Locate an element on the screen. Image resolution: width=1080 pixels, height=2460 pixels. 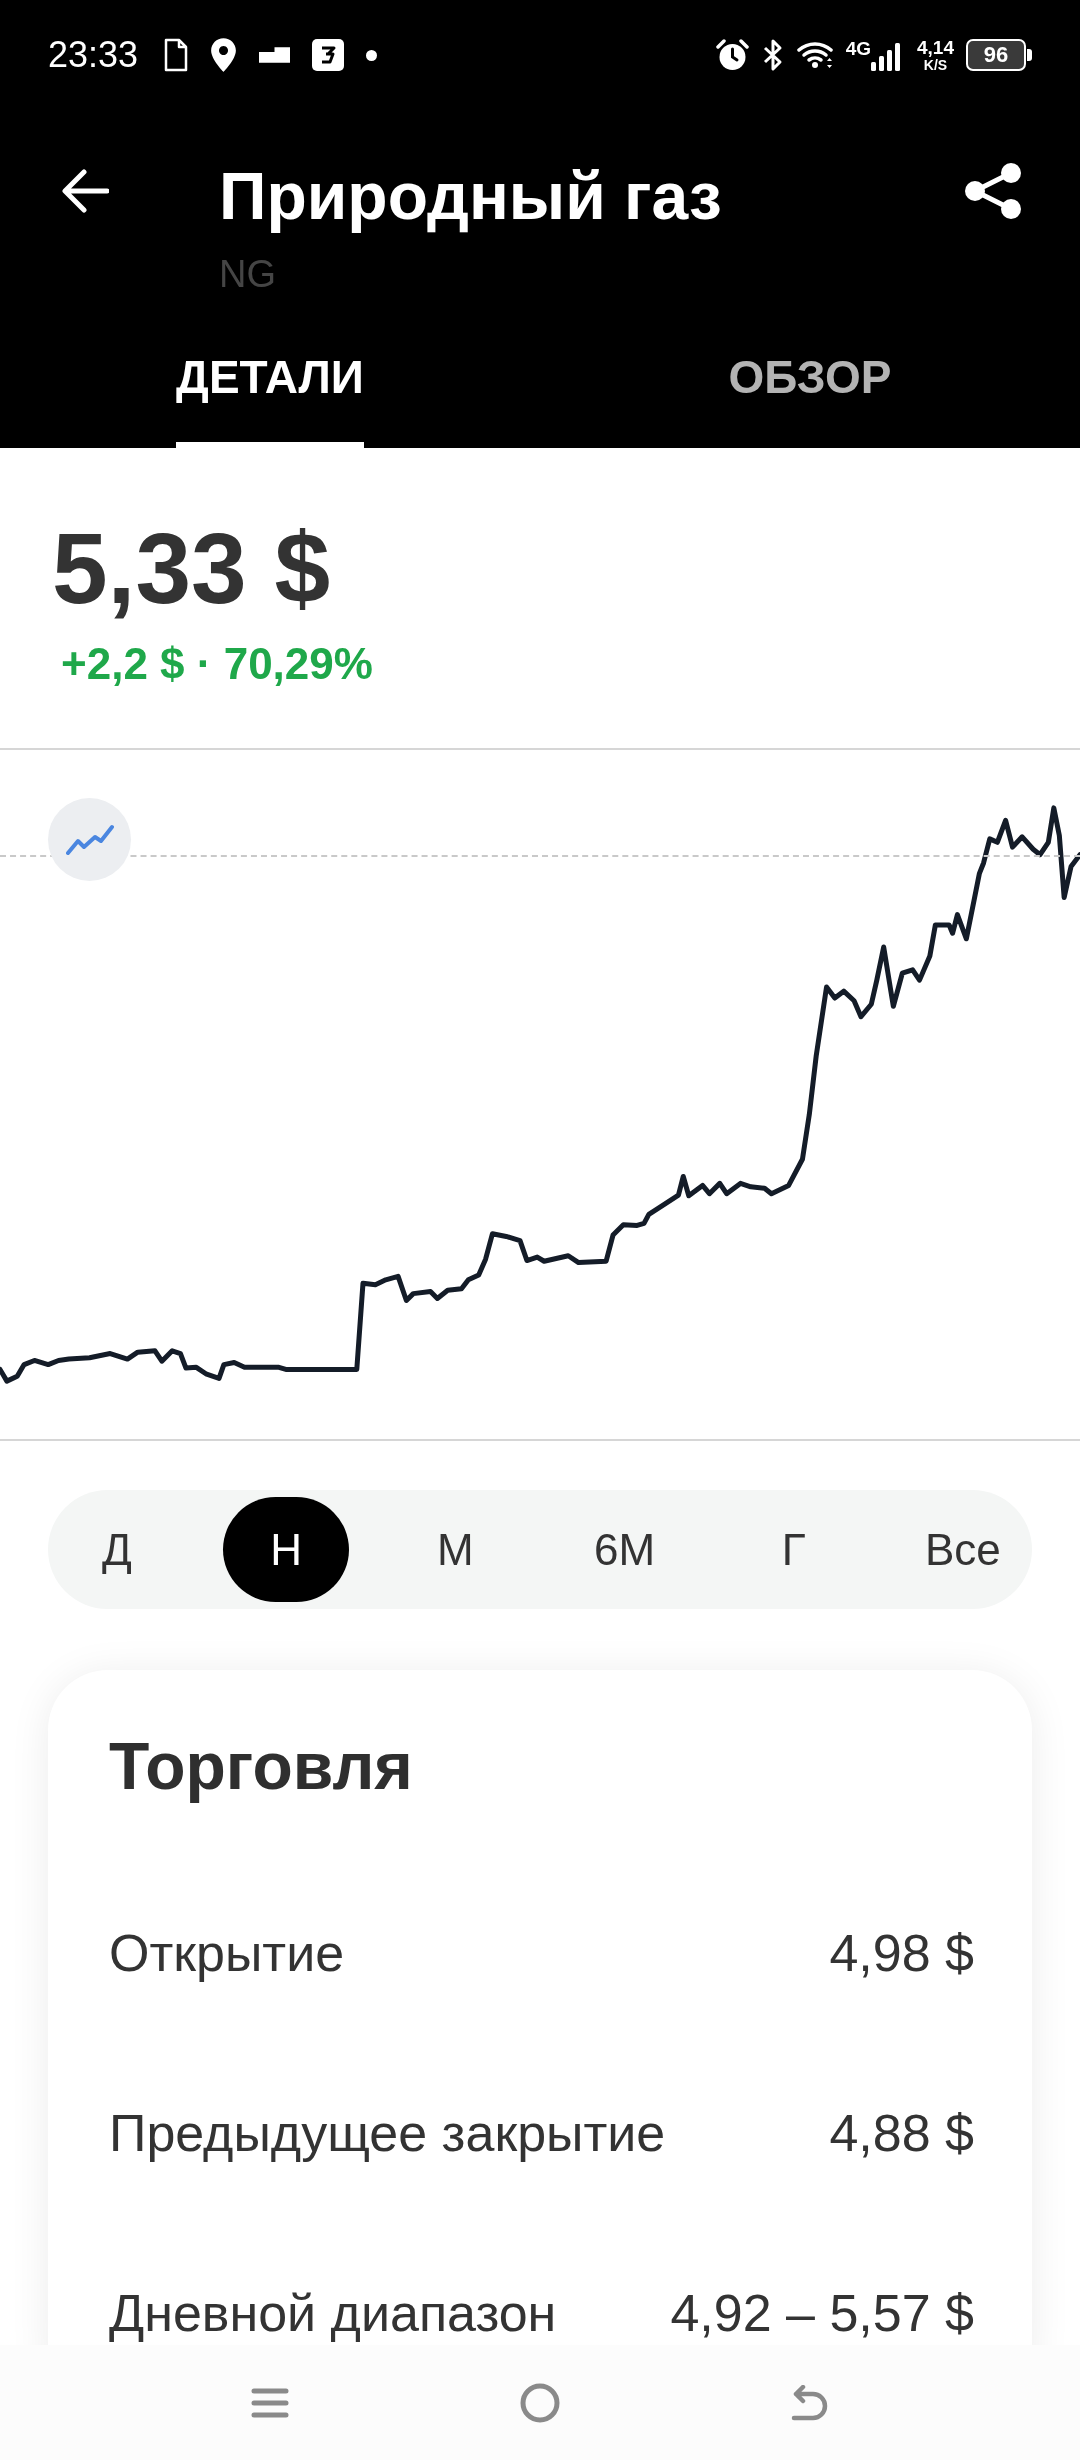
share-button is located at coordinates (993, 191).